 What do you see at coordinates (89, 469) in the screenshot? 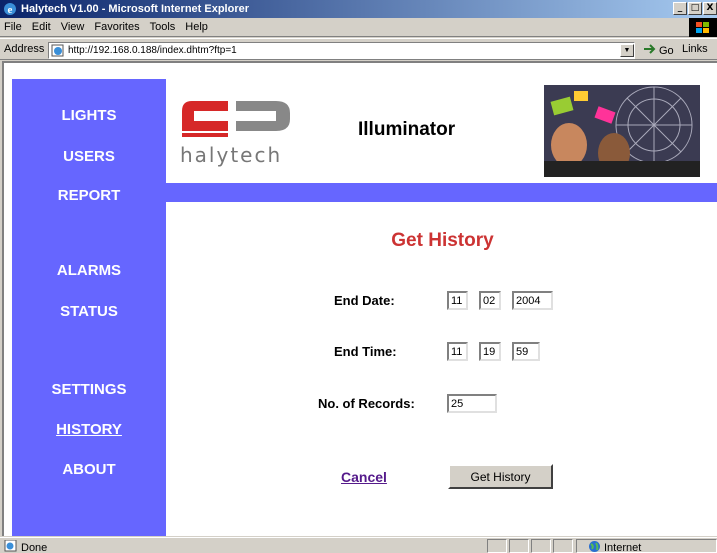
I see `nav-about: ABOUT` at bounding box center [89, 469].